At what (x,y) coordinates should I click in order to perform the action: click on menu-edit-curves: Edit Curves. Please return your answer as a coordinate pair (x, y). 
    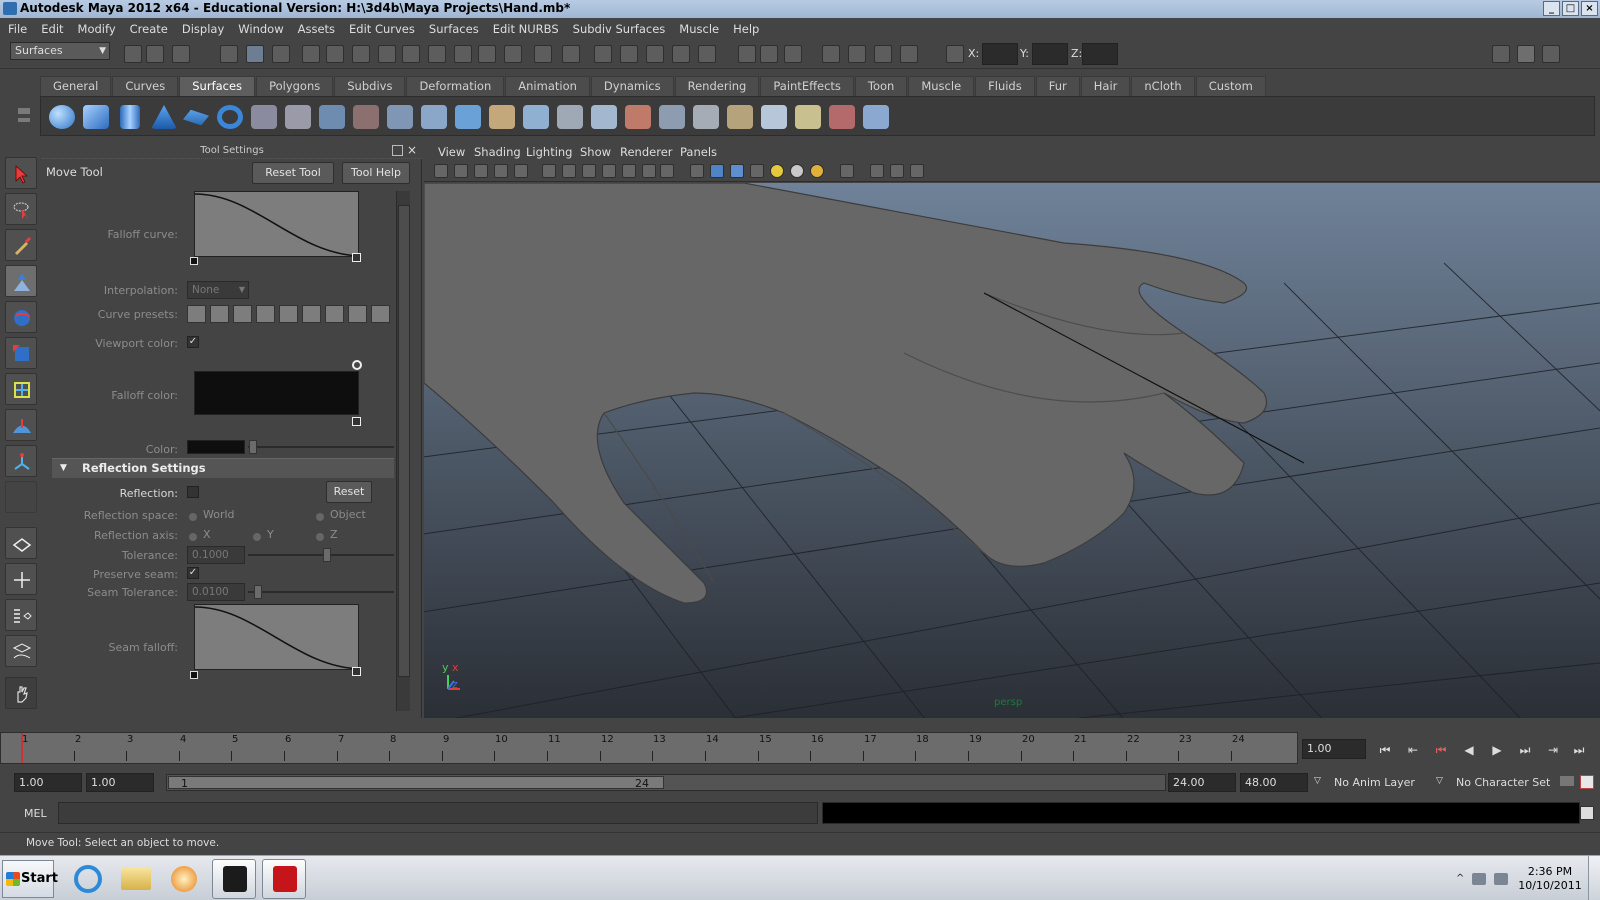
    Looking at the image, I should click on (382, 29).